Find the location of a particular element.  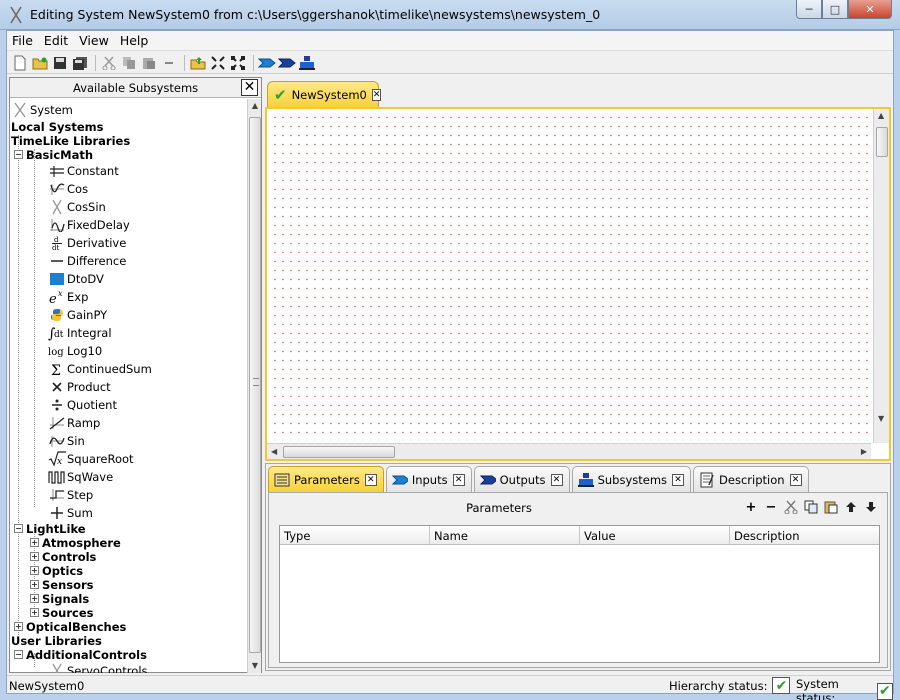

tree-item-exp: ex Exp is located at coordinates (68, 296).